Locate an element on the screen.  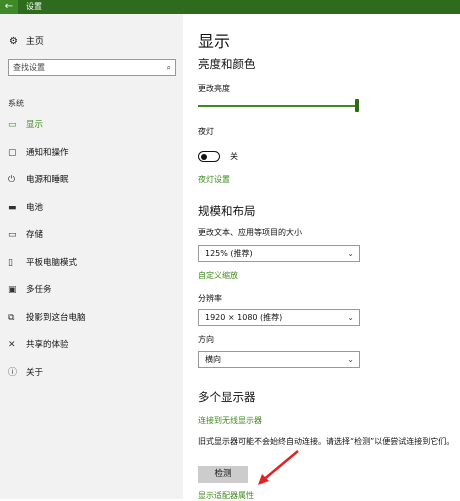
arrow-shaft is located at coordinates (280, 466).